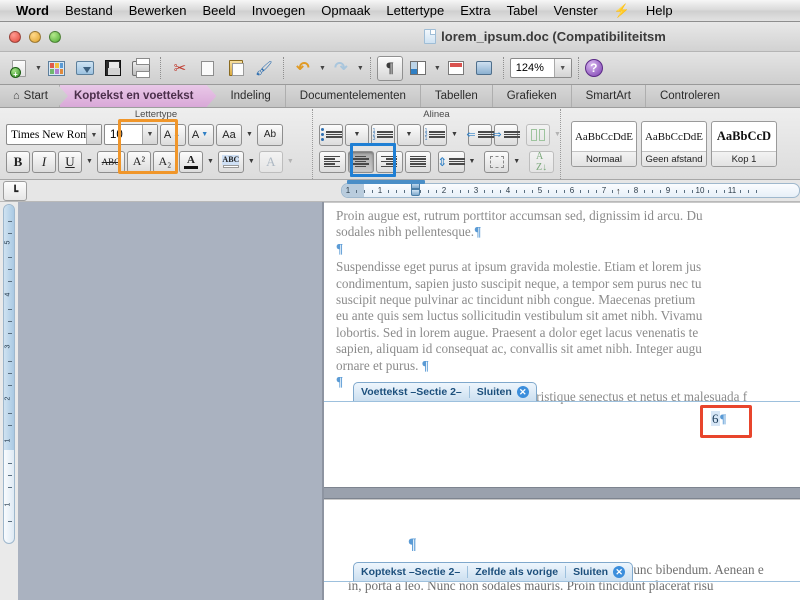  I want to click on tab-controleren: Controleren, so click(690, 96).